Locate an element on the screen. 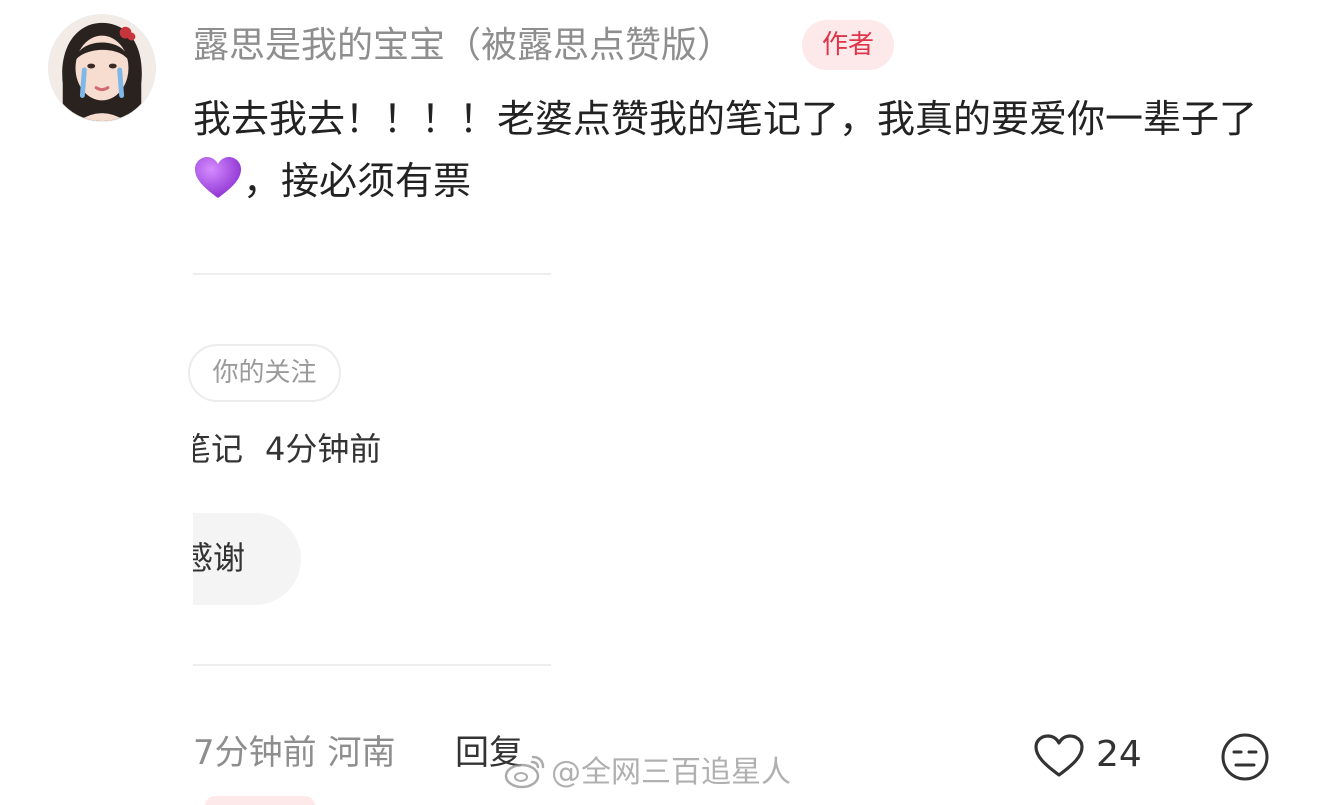  like-count: 24 is located at coordinates (1119, 754).